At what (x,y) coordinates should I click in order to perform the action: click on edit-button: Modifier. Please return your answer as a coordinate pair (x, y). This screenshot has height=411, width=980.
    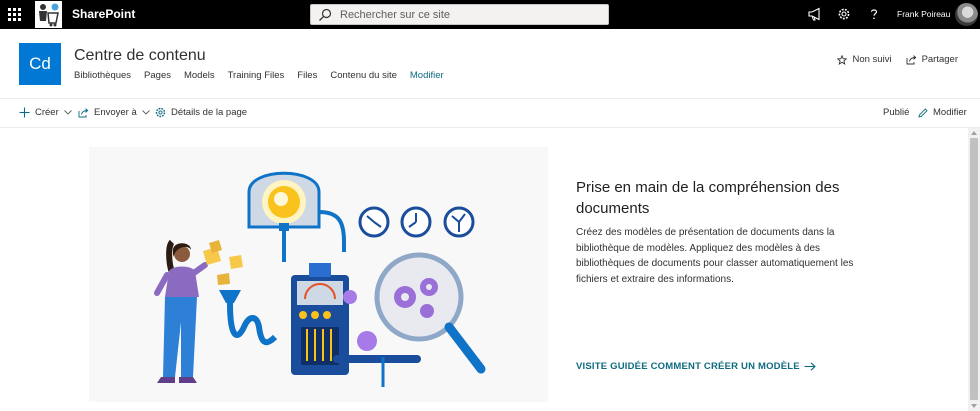
    Looking at the image, I should click on (942, 112).